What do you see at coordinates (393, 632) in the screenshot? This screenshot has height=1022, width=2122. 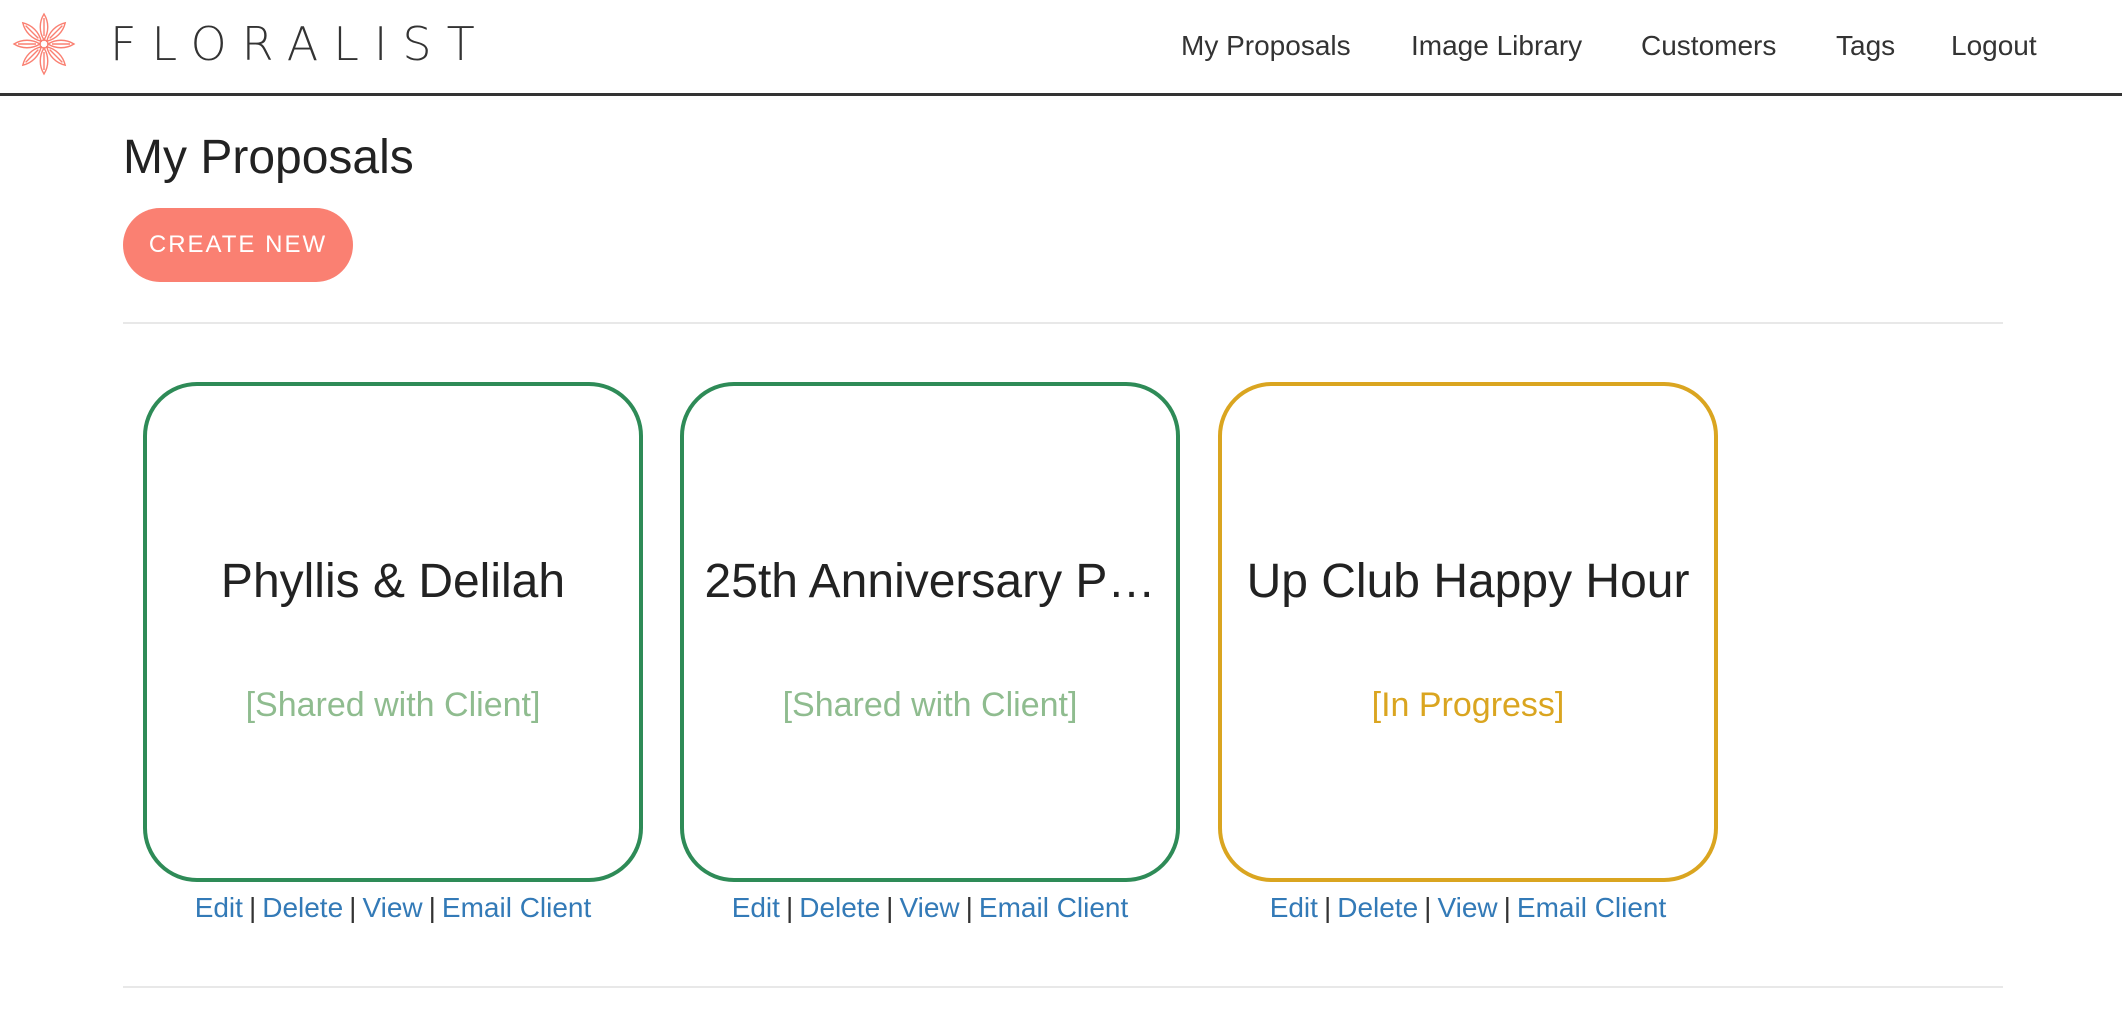 I see `proposal-card: Phyllis & Delilah [Shared with Client]` at bounding box center [393, 632].